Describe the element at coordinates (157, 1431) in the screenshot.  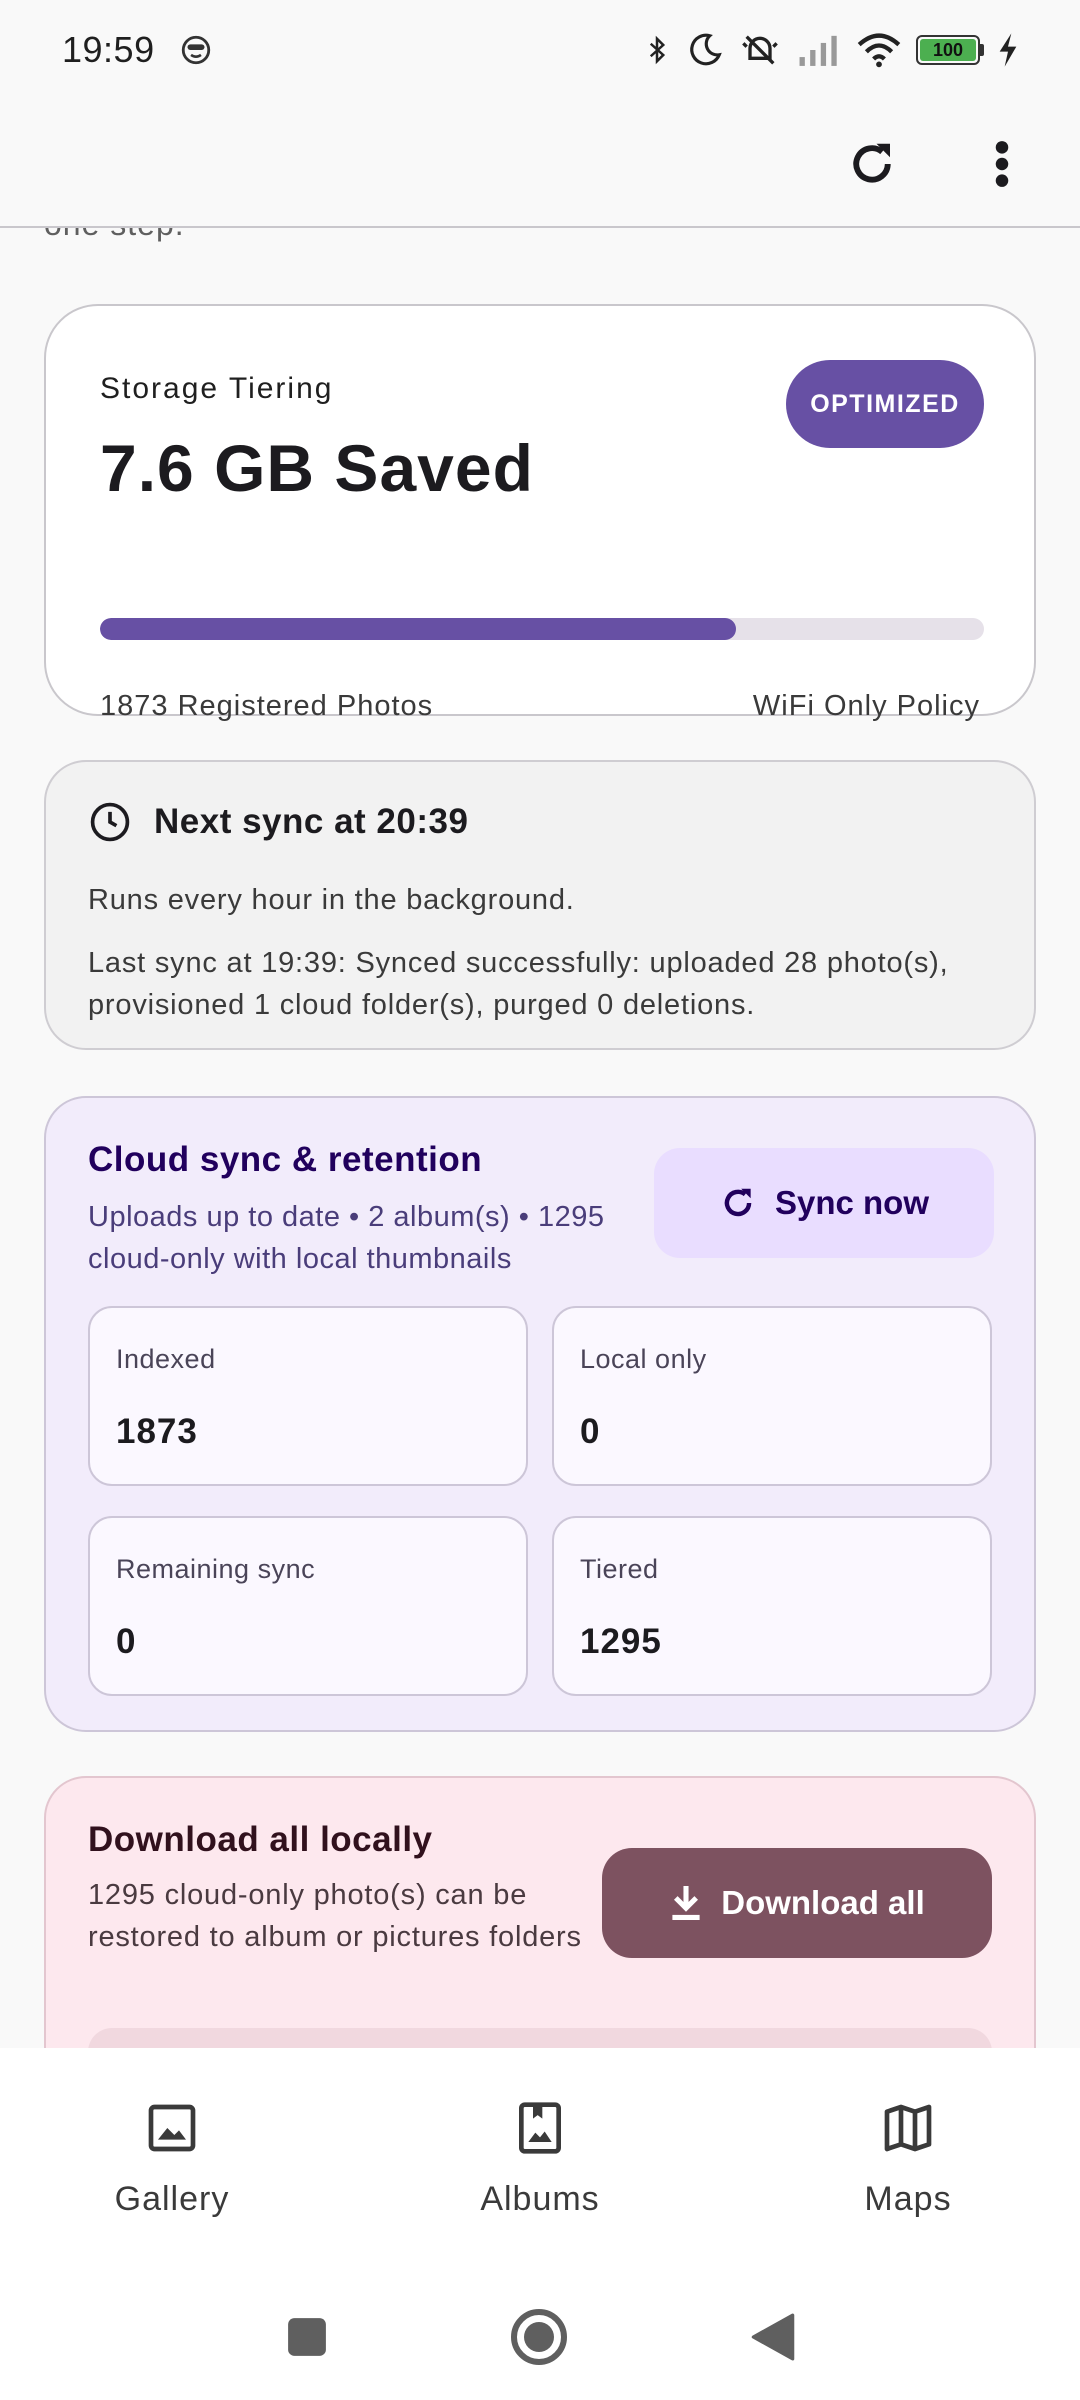
I see `stat-value: 1873` at that location.